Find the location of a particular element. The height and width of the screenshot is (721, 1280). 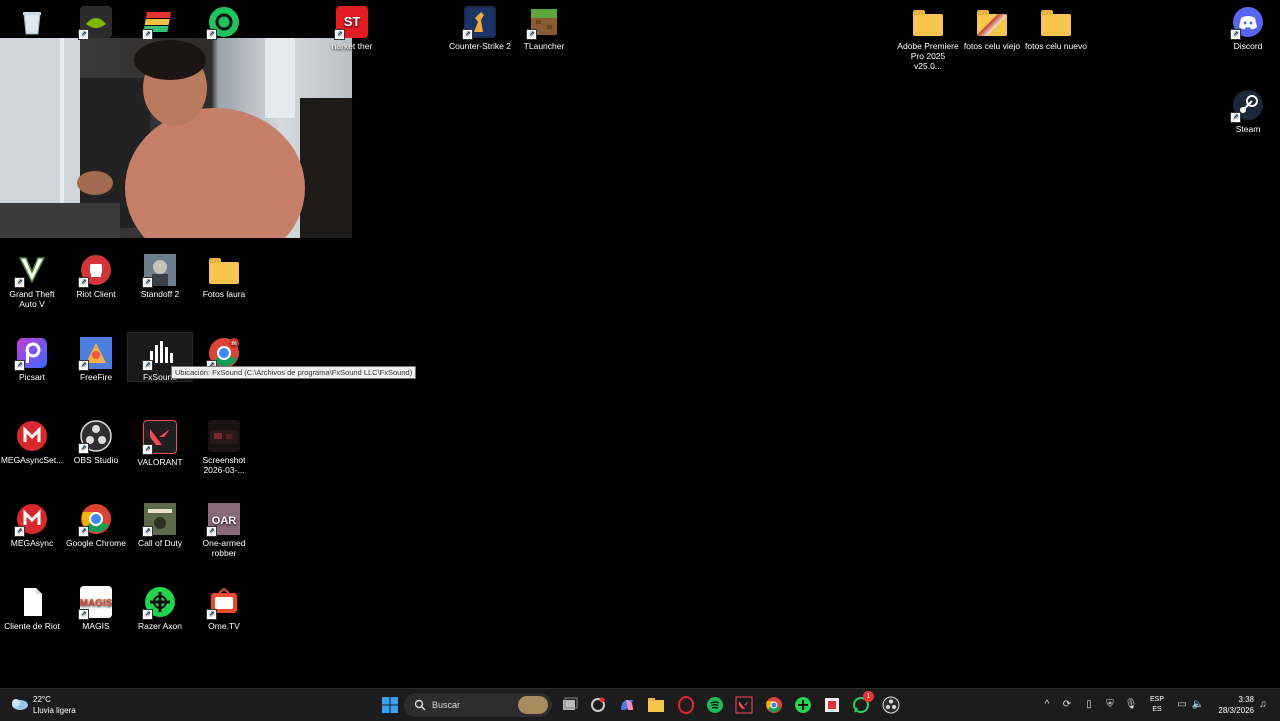

cod-cover-icon: ↗ is located at coordinates (159, 520).